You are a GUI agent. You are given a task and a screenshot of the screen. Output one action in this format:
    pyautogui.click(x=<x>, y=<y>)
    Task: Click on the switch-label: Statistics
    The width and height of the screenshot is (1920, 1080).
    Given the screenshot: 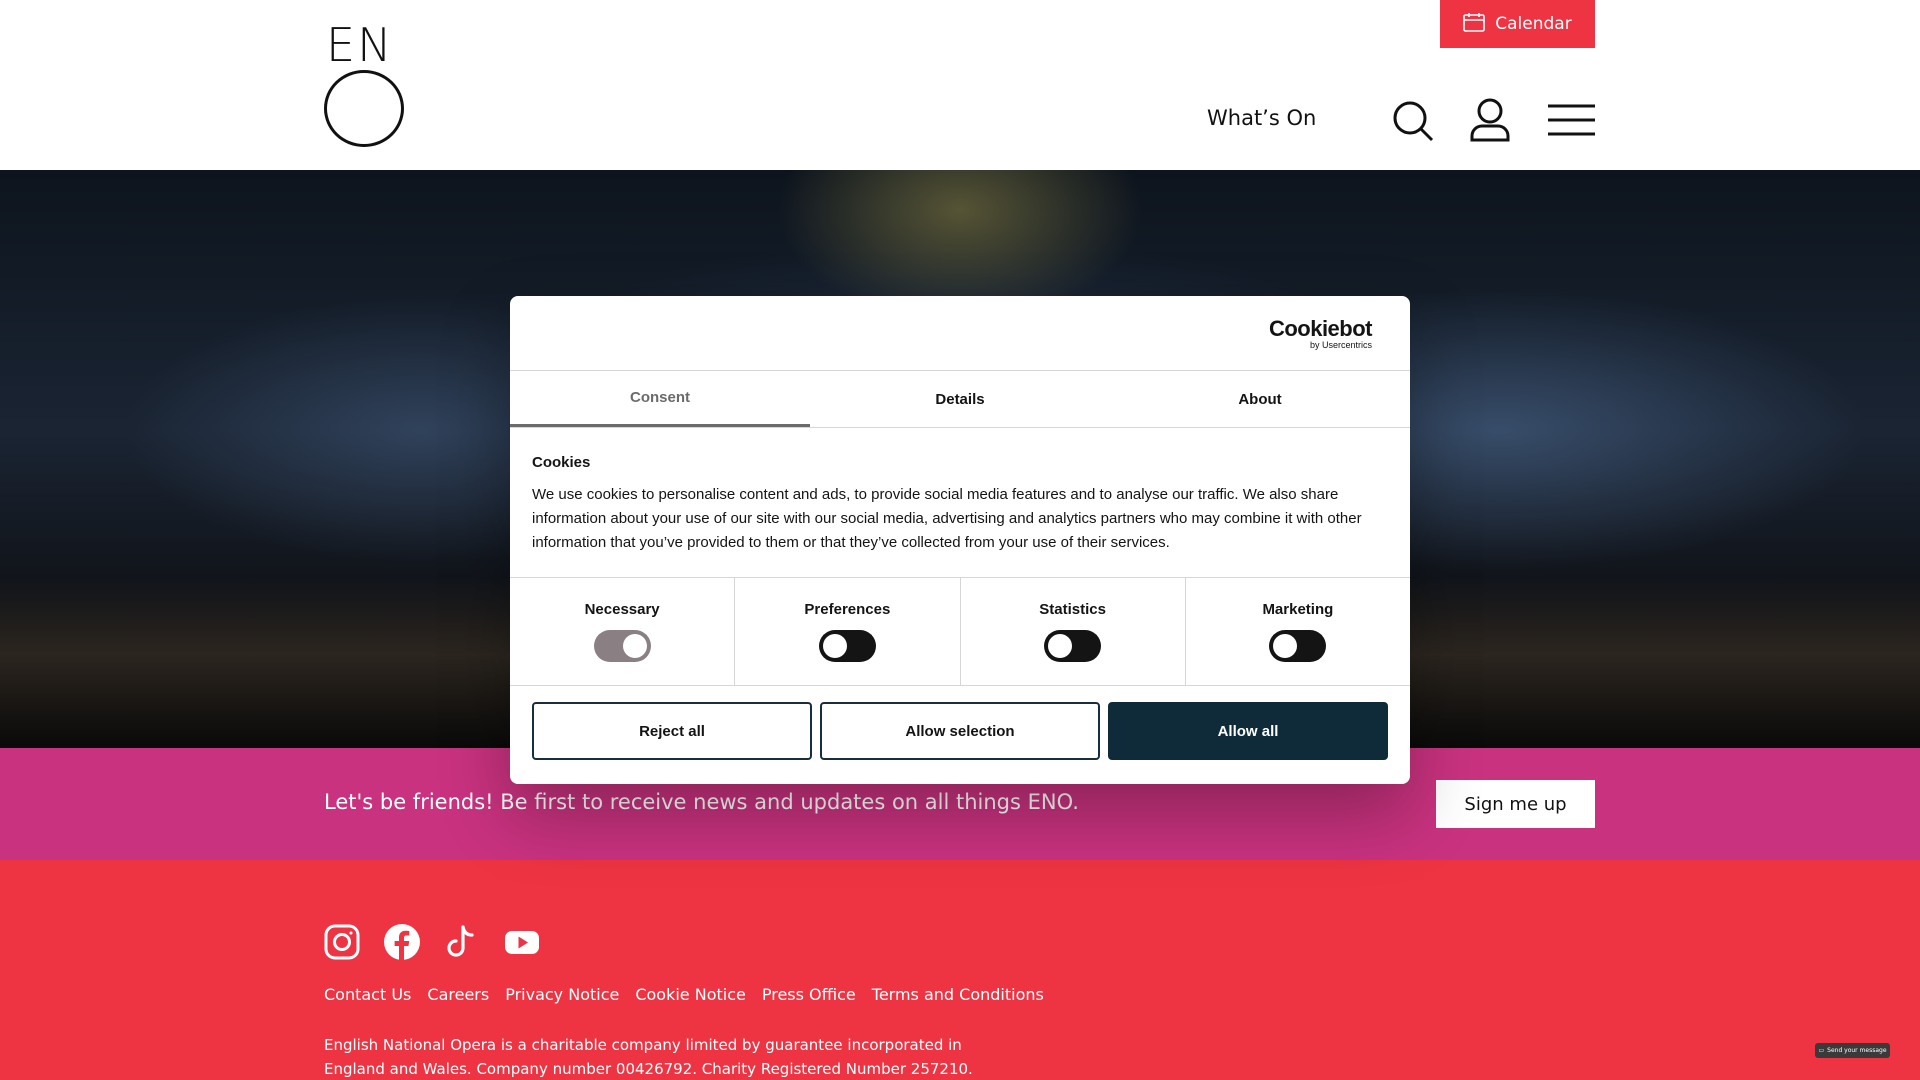 What is the action you would take?
    pyautogui.click(x=1072, y=609)
    